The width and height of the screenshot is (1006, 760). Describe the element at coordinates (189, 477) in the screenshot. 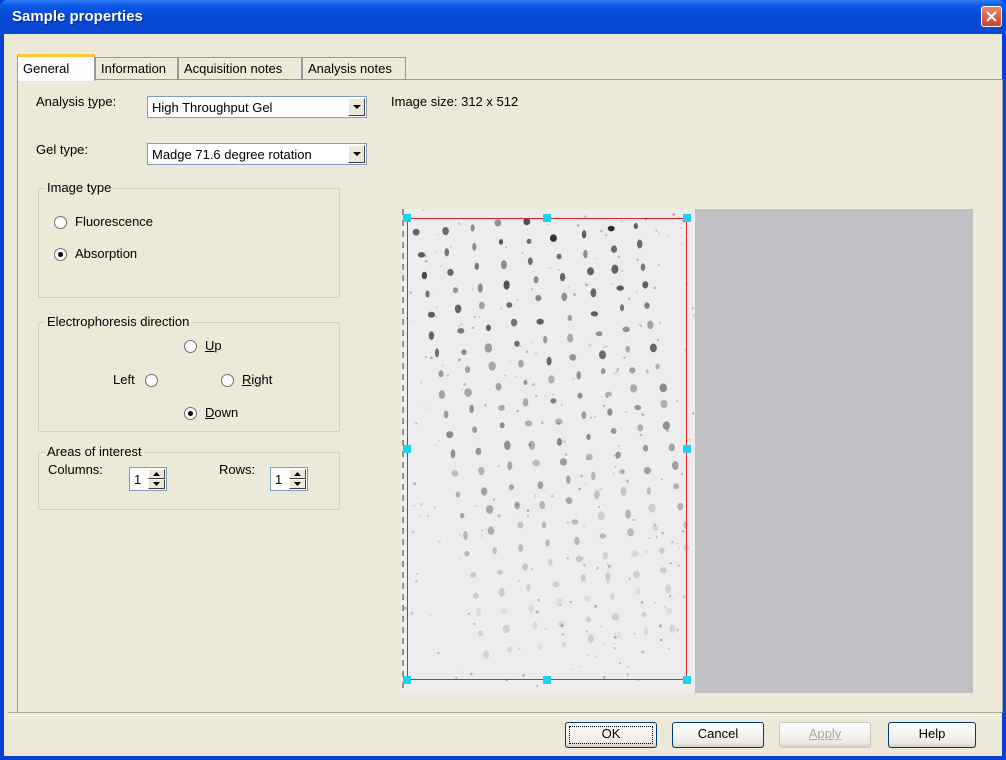

I see `areas-of-interest-group: Areas of interest Columns: 1 Rows: 1` at that location.